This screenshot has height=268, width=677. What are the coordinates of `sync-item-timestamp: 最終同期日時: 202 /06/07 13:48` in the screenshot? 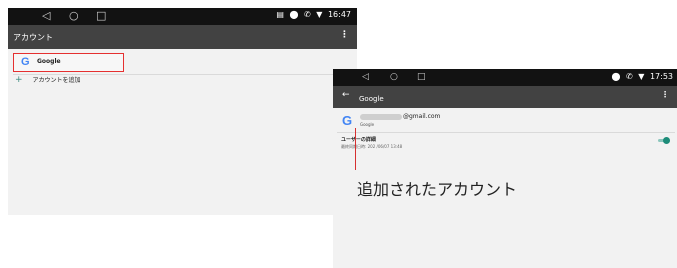 It's located at (372, 146).